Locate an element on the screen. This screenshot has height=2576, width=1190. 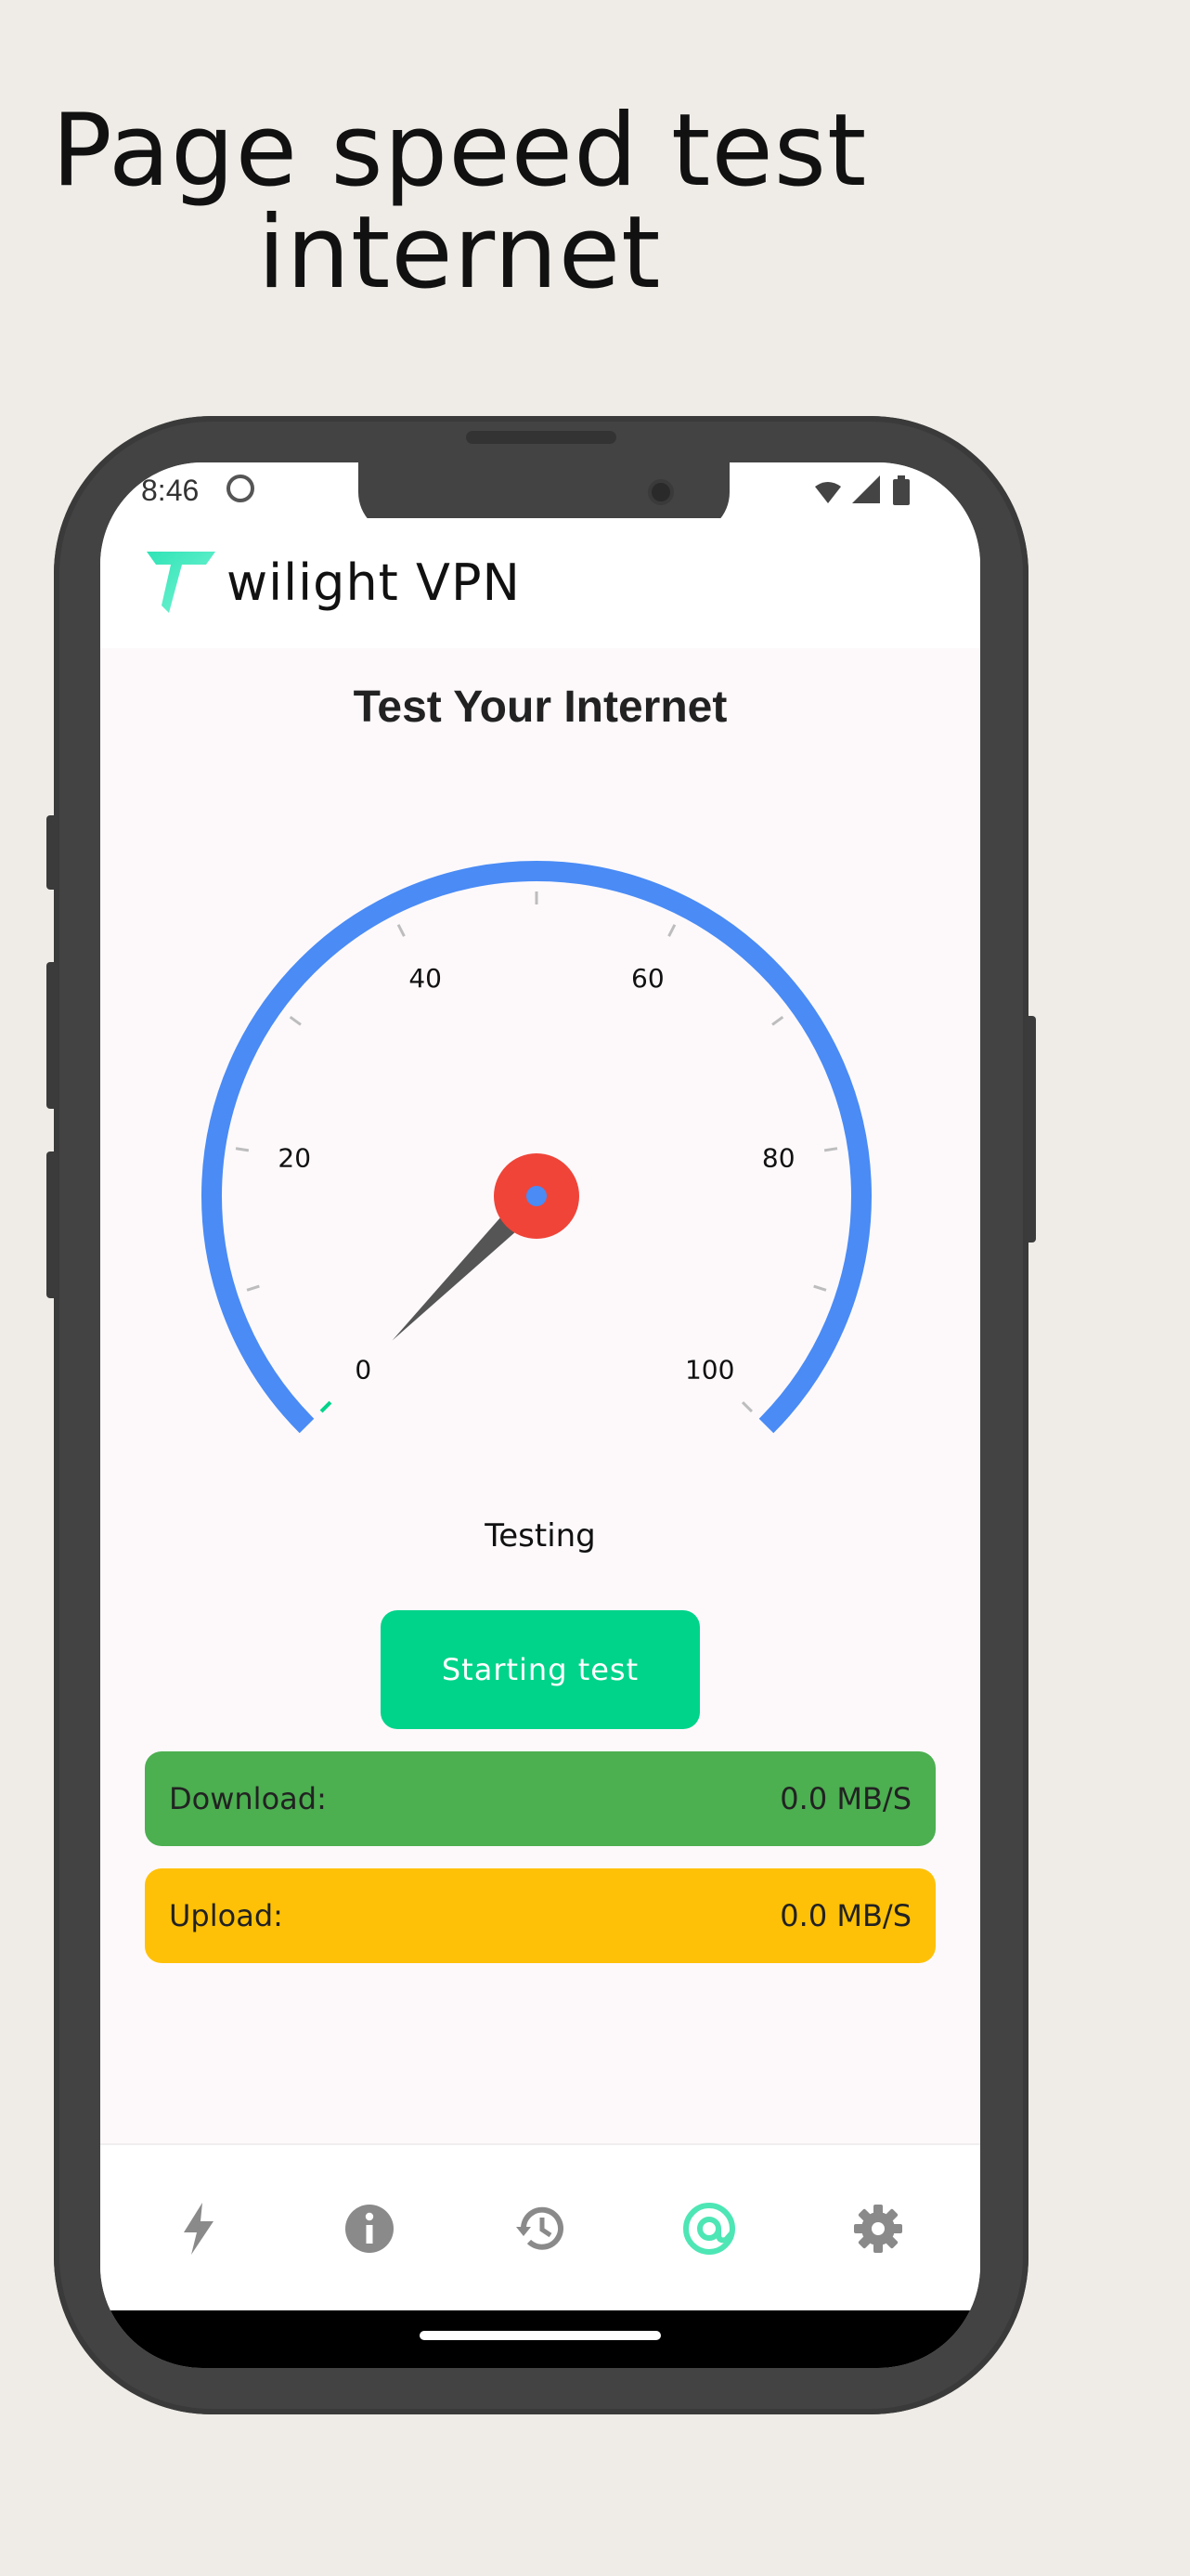
headline-line-2: internet is located at coordinates (459, 253).